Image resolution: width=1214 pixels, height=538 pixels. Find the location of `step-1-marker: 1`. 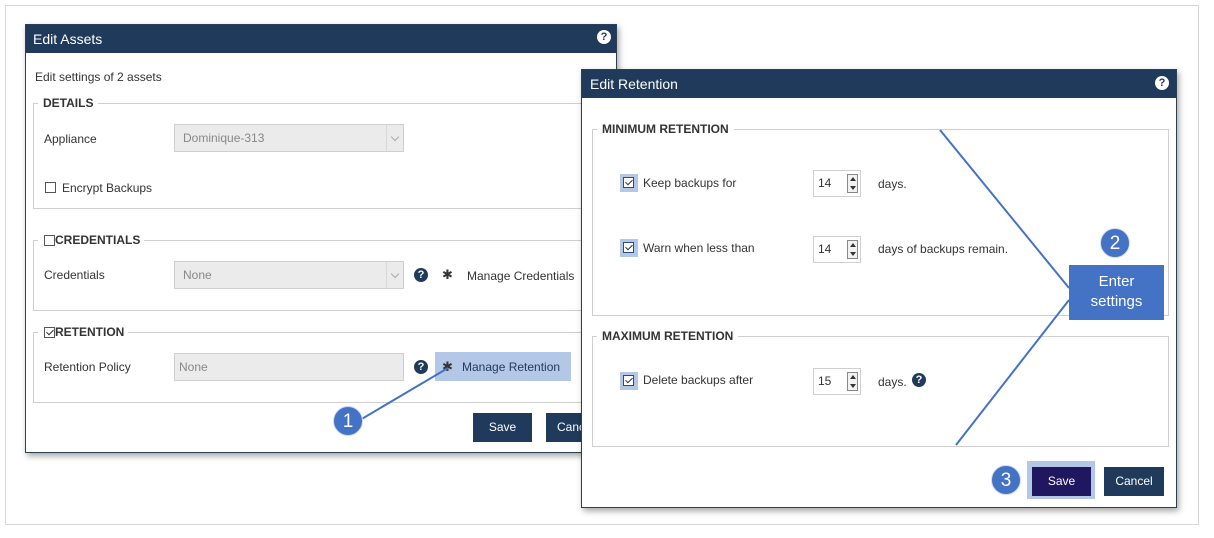

step-1-marker: 1 is located at coordinates (348, 421).